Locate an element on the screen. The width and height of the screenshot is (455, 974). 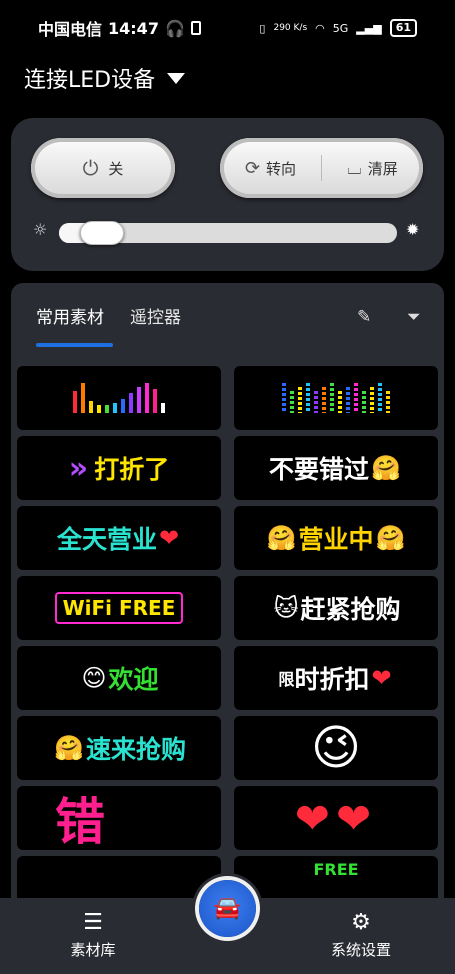
tile-text: 错 is located at coordinates (80, 821).